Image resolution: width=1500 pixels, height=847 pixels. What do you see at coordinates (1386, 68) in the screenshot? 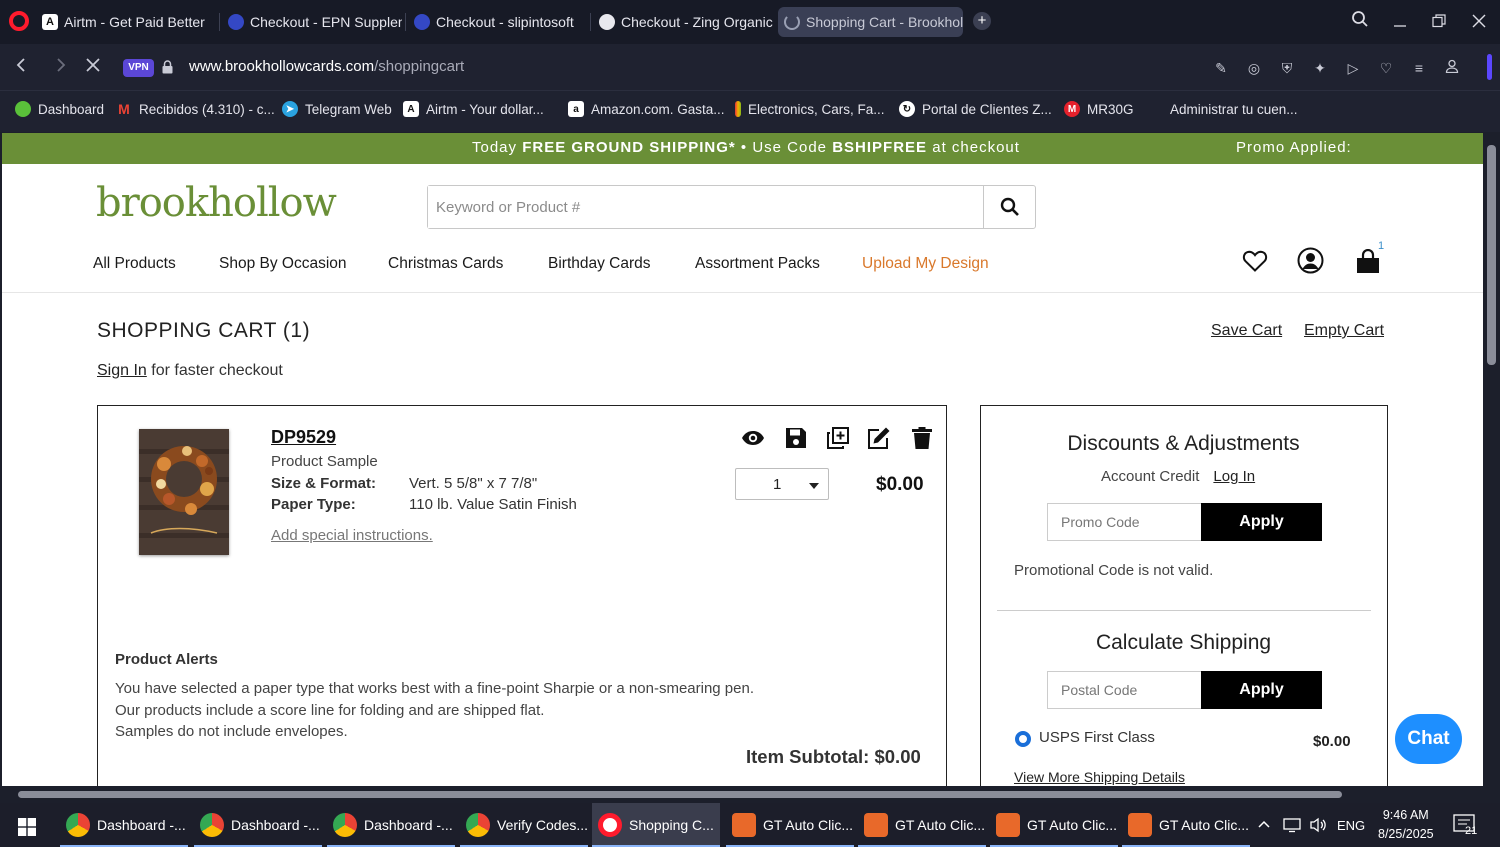
I see `heart-icon: ♡` at bounding box center [1386, 68].